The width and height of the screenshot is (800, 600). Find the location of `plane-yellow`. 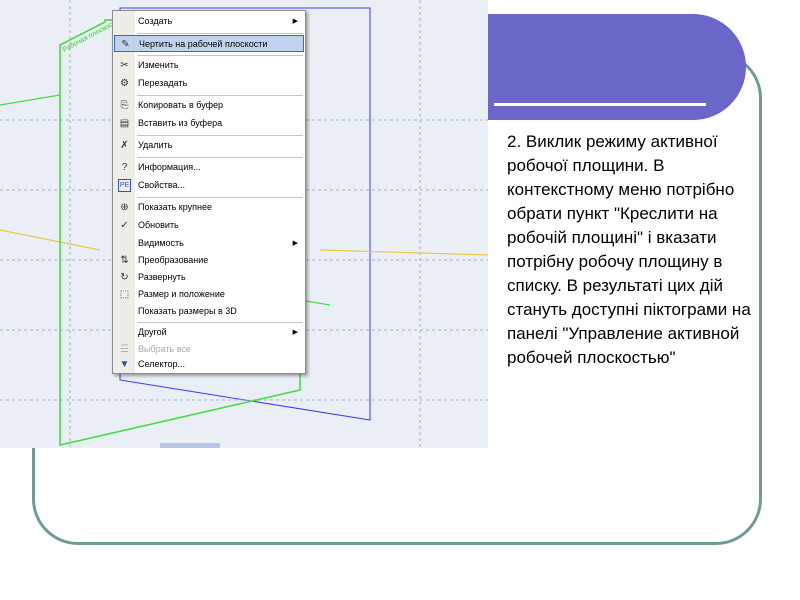

plane-yellow is located at coordinates (50, 240).